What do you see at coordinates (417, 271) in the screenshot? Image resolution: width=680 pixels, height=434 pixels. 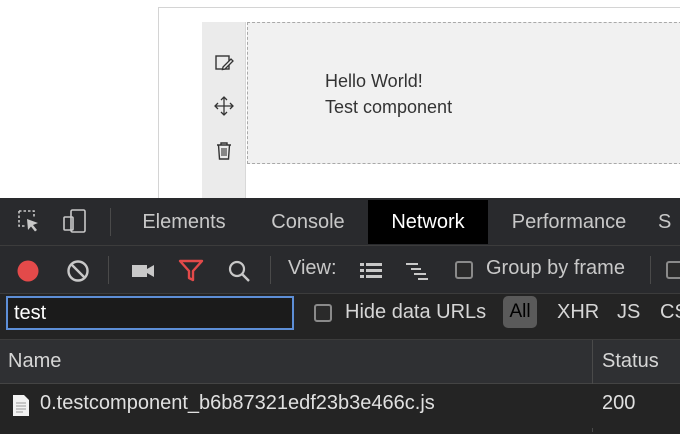 I see `waterfall-overview-icon` at bounding box center [417, 271].